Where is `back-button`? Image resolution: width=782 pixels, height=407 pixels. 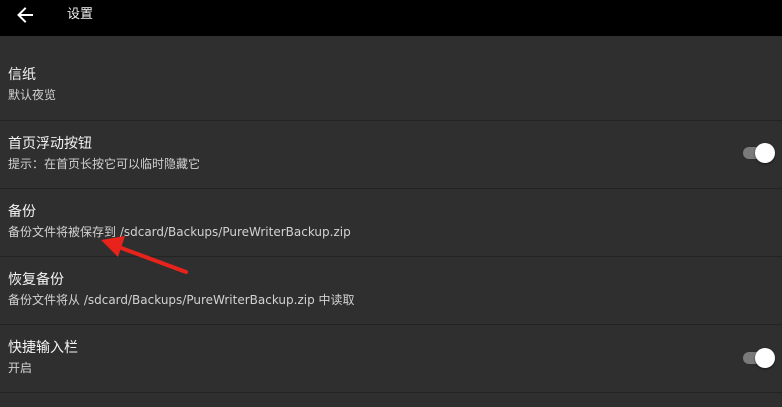
back-button is located at coordinates (25, 15).